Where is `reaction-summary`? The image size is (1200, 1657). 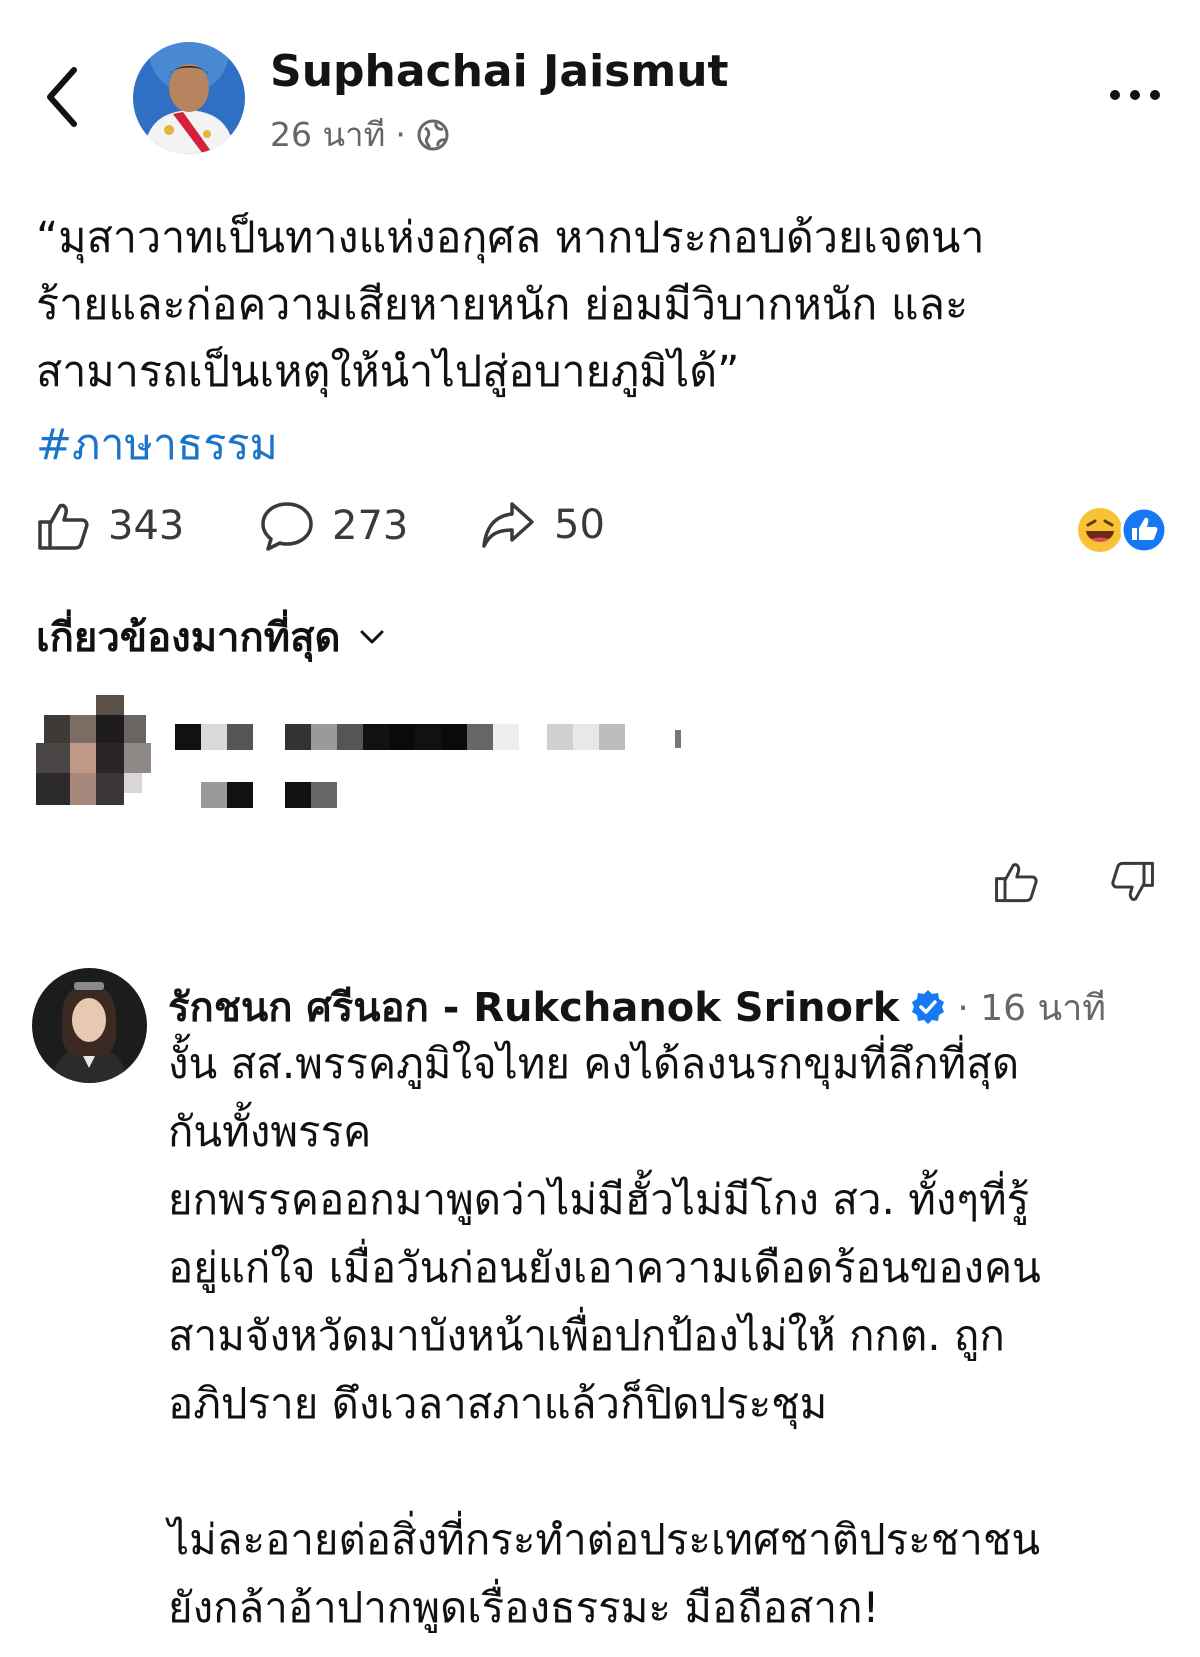
reaction-summary is located at coordinates (1124, 530).